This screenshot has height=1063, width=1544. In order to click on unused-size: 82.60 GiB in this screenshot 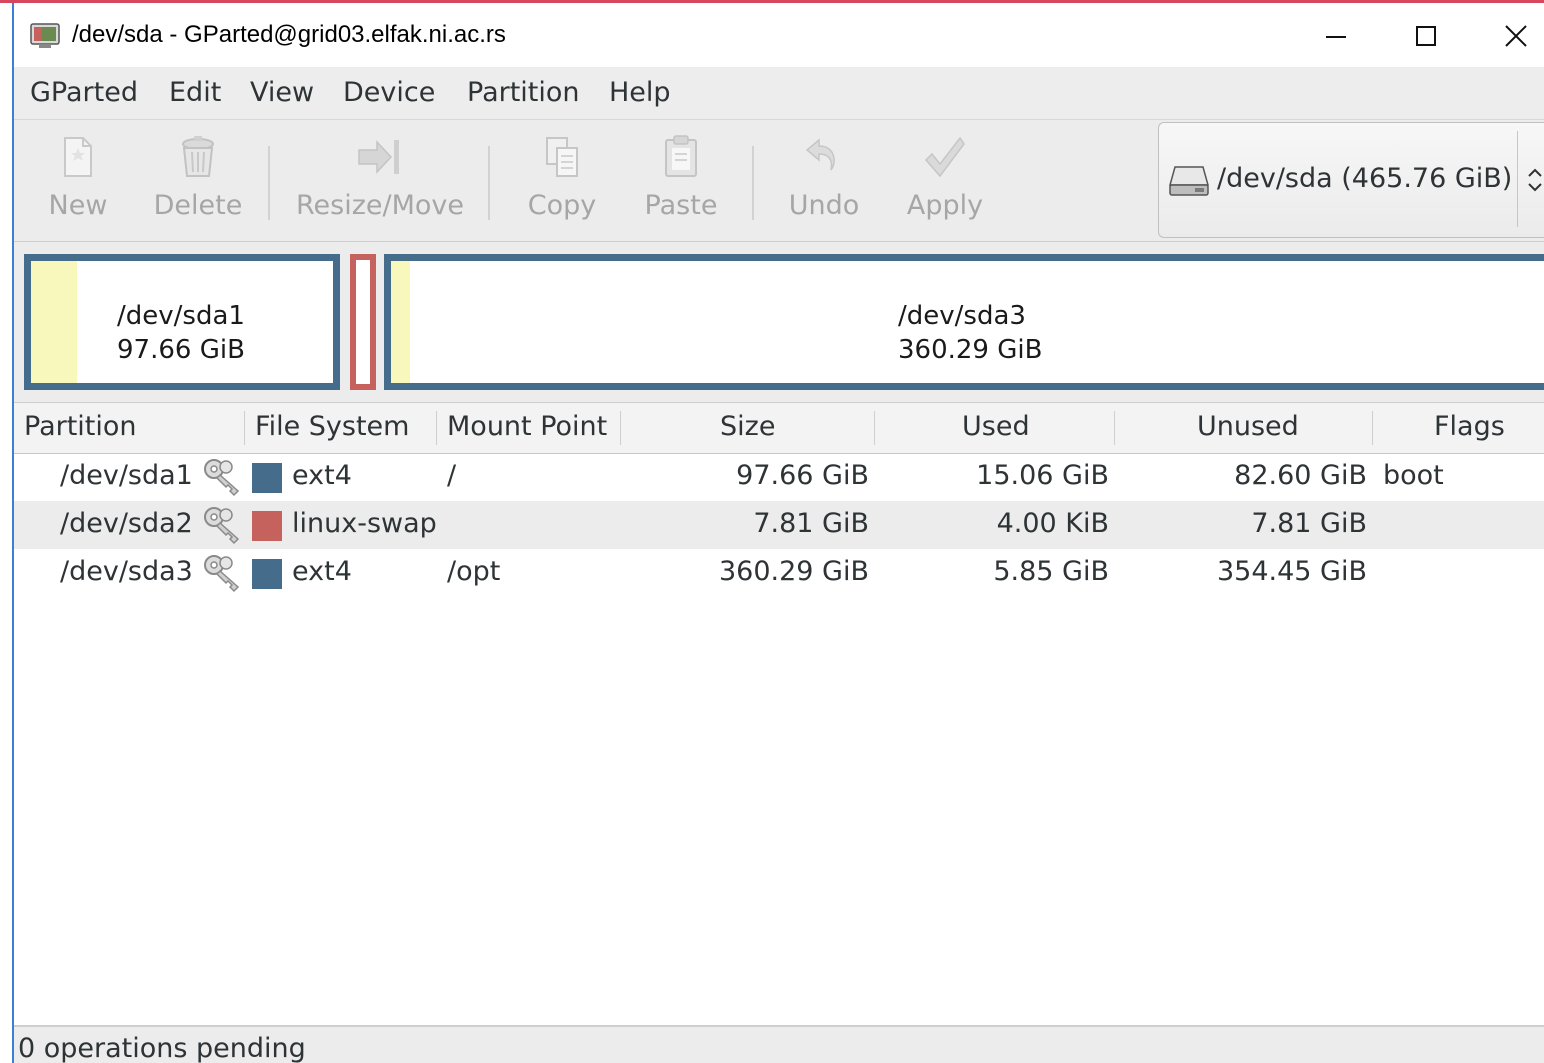, I will do `click(1300, 475)`.